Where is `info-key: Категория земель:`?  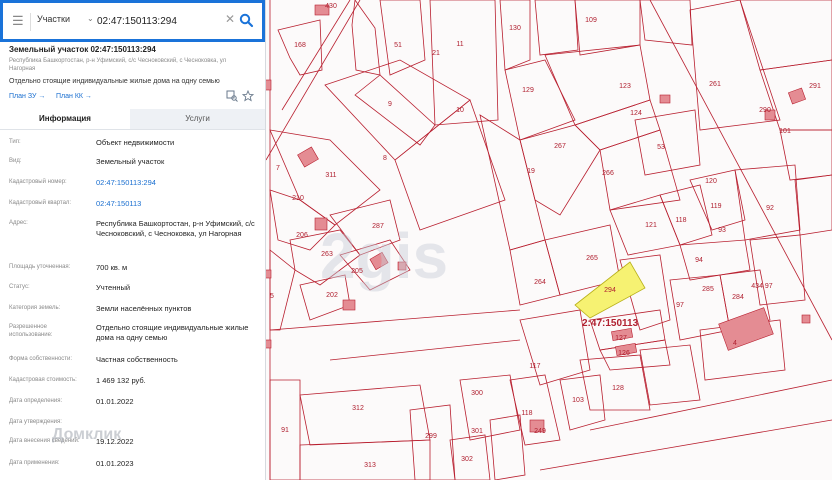 info-key: Категория земель: is located at coordinates (35, 308).